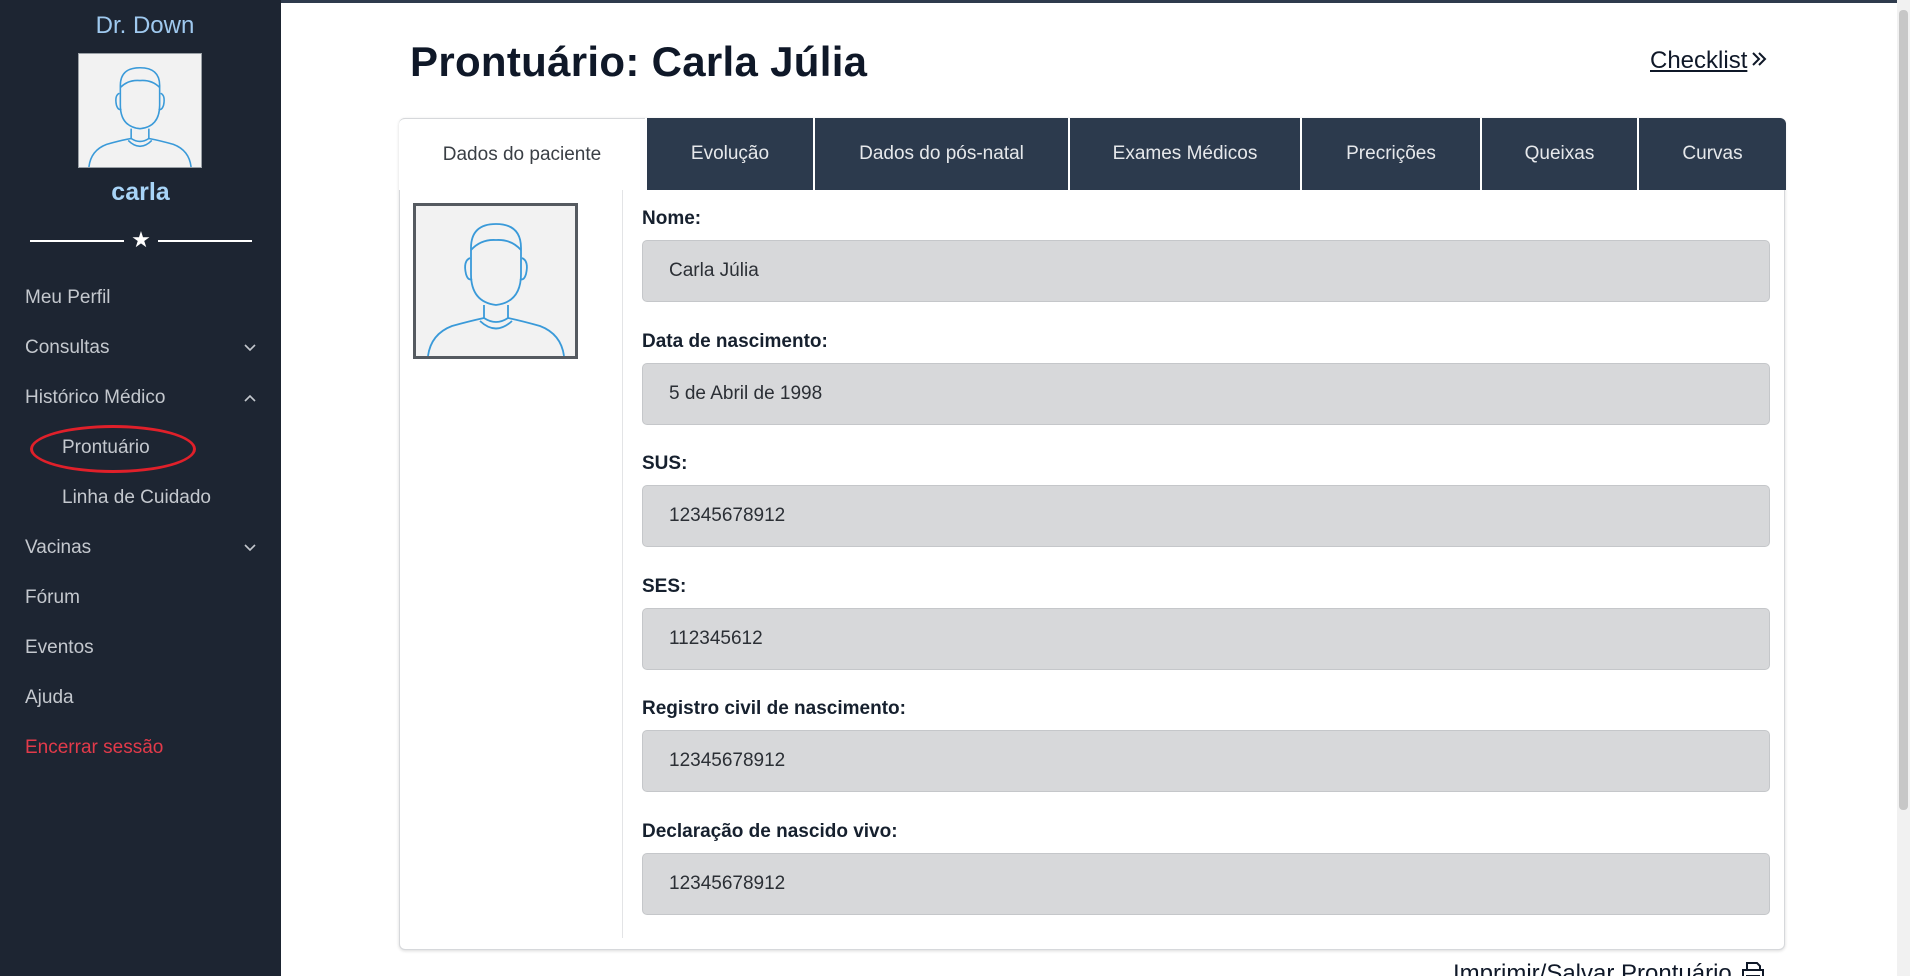  Describe the element at coordinates (735, 341) in the screenshot. I see `field-label: Data de nascimento:` at that location.